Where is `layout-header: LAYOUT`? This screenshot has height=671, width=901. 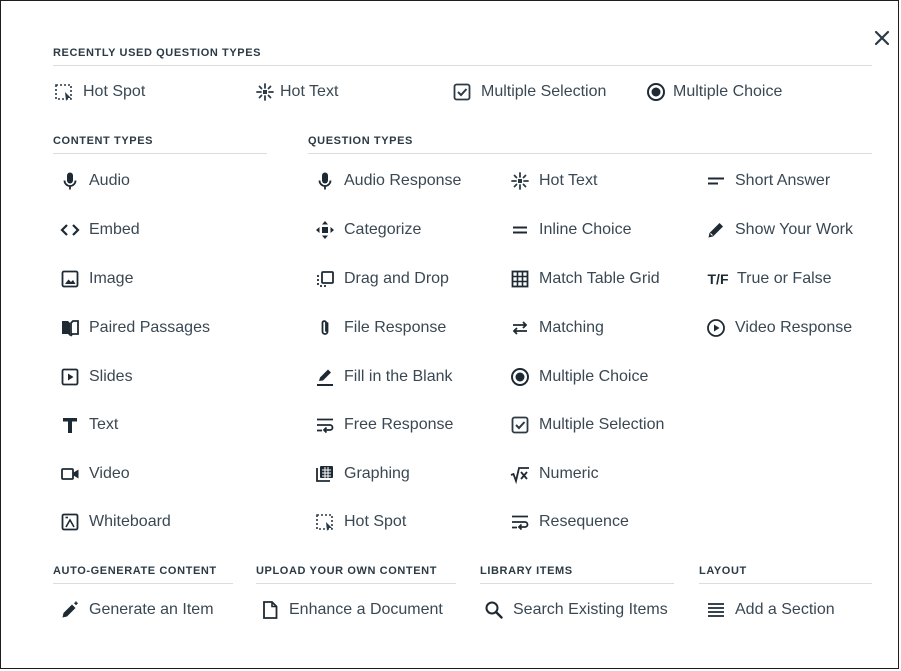
layout-header: LAYOUT is located at coordinates (785, 574).